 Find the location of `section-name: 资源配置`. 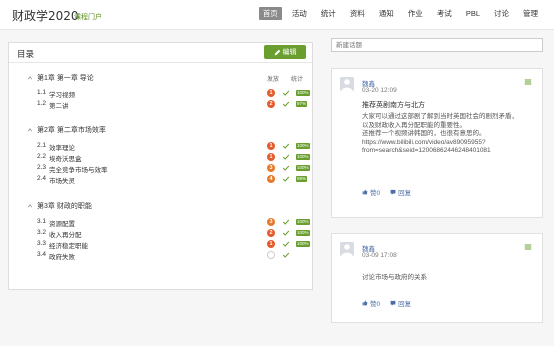

section-name: 资源配置 is located at coordinates (62, 223).